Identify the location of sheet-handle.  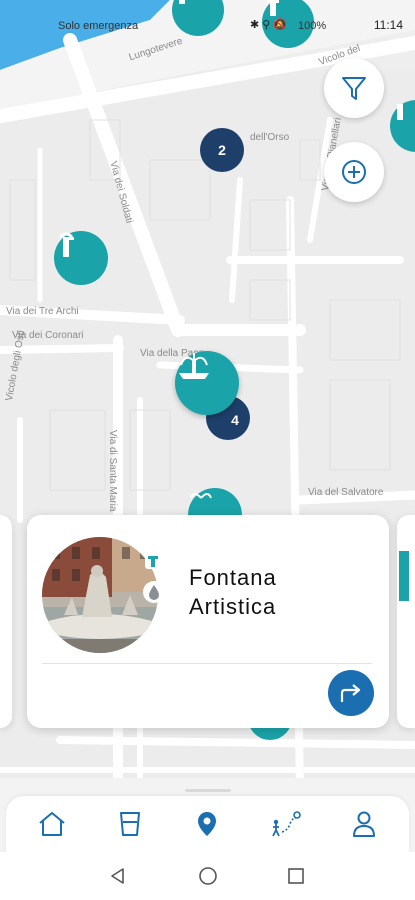
(208, 790).